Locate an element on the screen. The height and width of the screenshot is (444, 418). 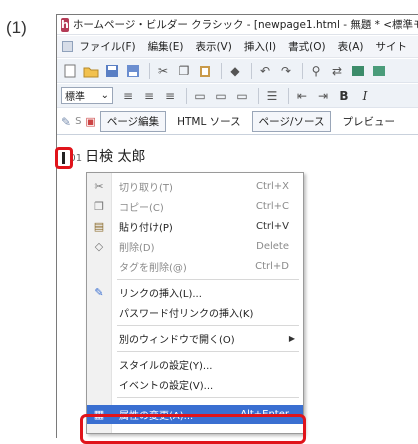
menu-item-shortcut: Ctrl+X is located at coordinates (272, 186).